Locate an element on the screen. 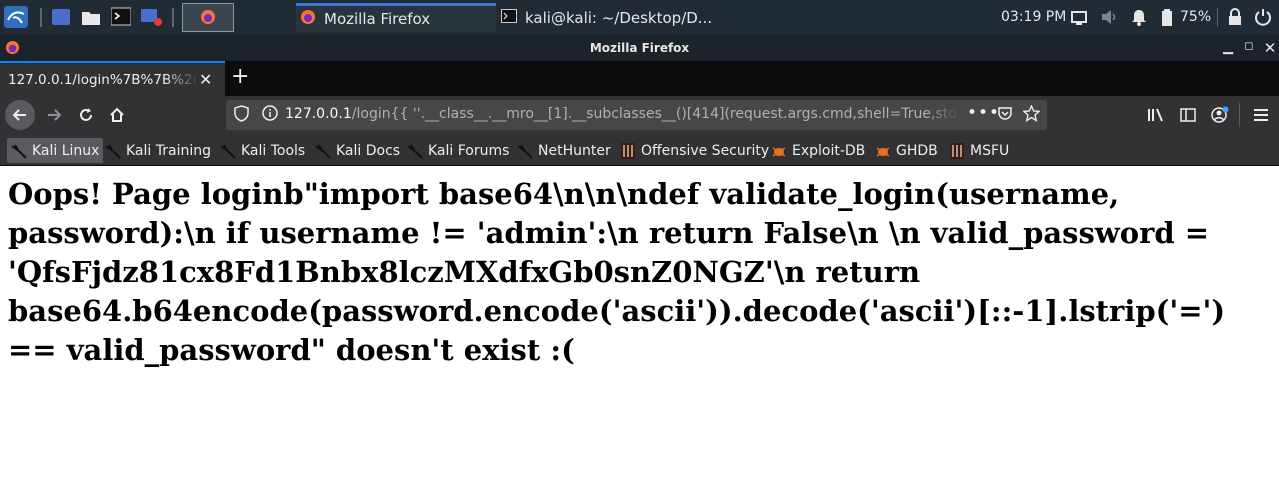 This screenshot has width=1279, height=491. back-button is located at coordinates (20, 115).